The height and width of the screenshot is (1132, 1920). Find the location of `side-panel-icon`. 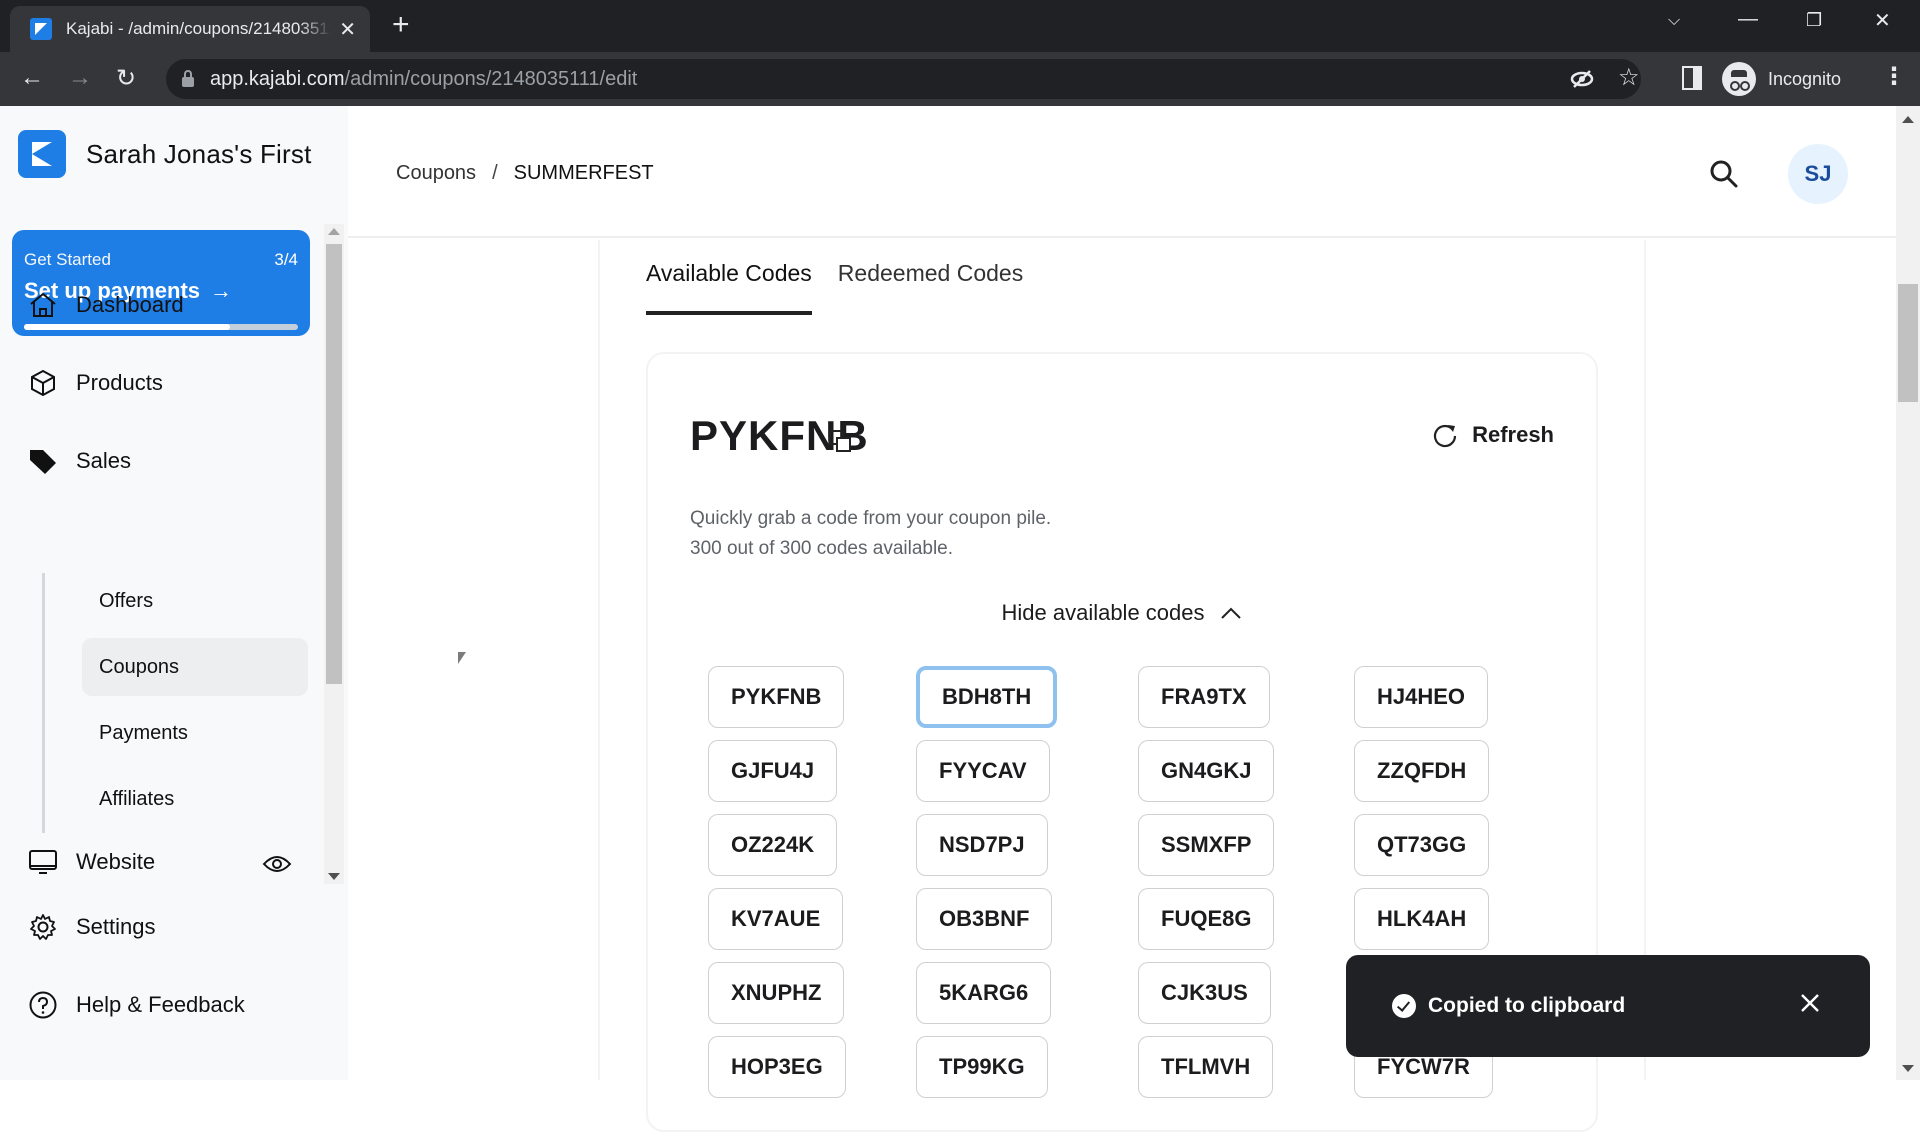

side-panel-icon is located at coordinates (1692, 78).